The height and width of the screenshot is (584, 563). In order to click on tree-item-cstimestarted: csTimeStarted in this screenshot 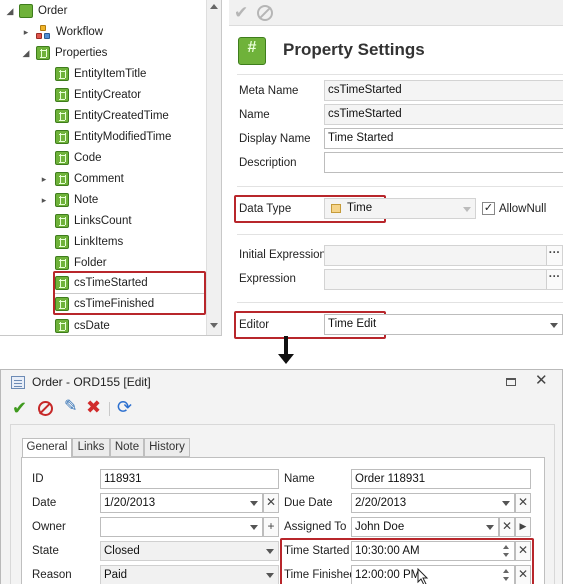, I will do `click(101, 283)`.